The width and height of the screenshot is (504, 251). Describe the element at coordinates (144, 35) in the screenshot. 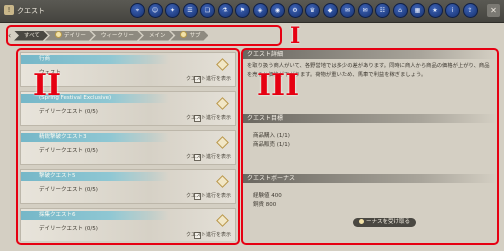

I see `marker-box-one` at that location.